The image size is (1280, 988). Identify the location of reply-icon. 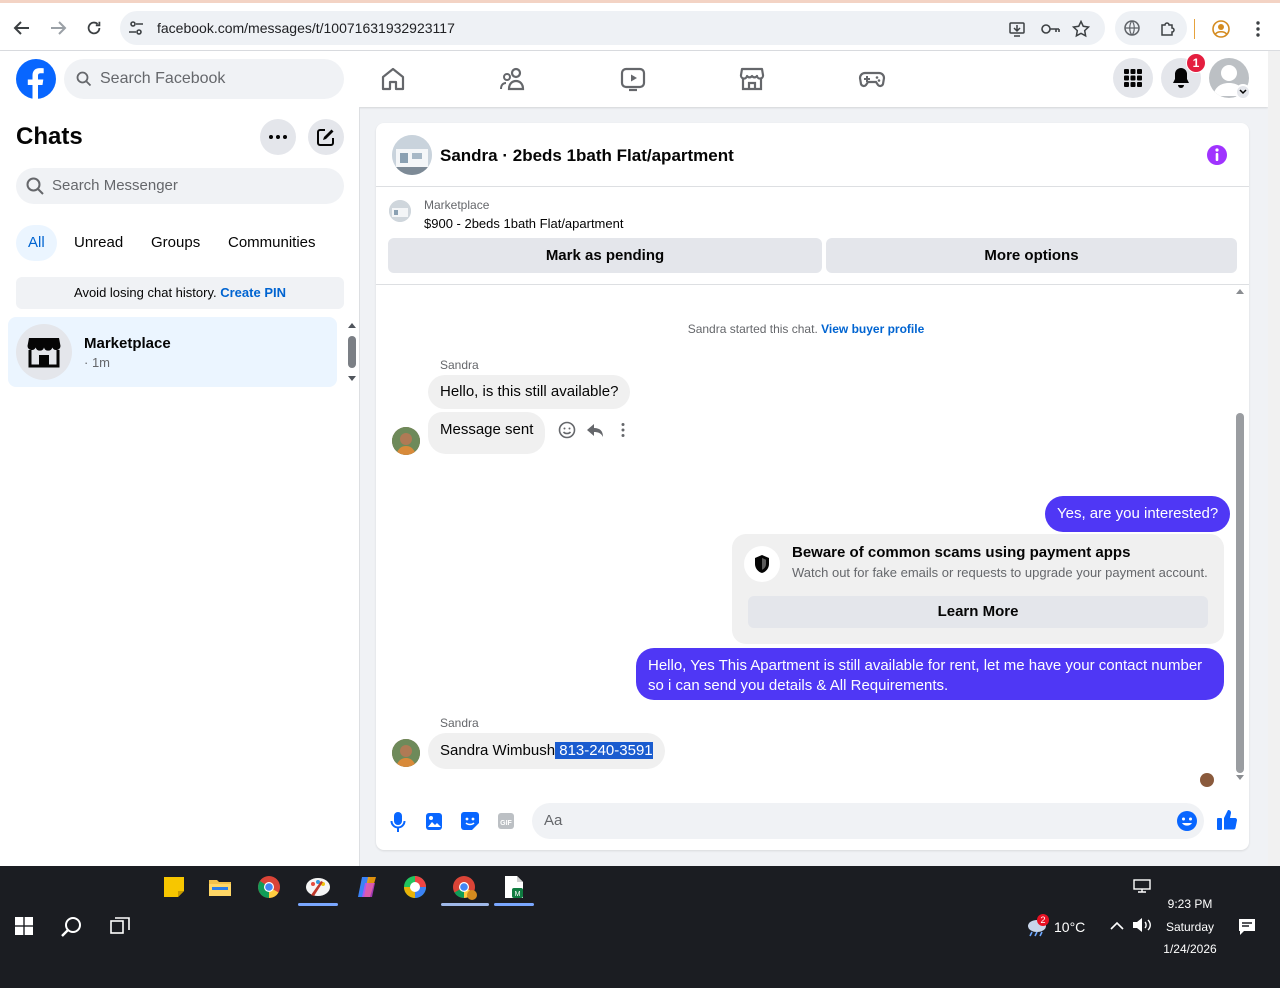
(595, 430).